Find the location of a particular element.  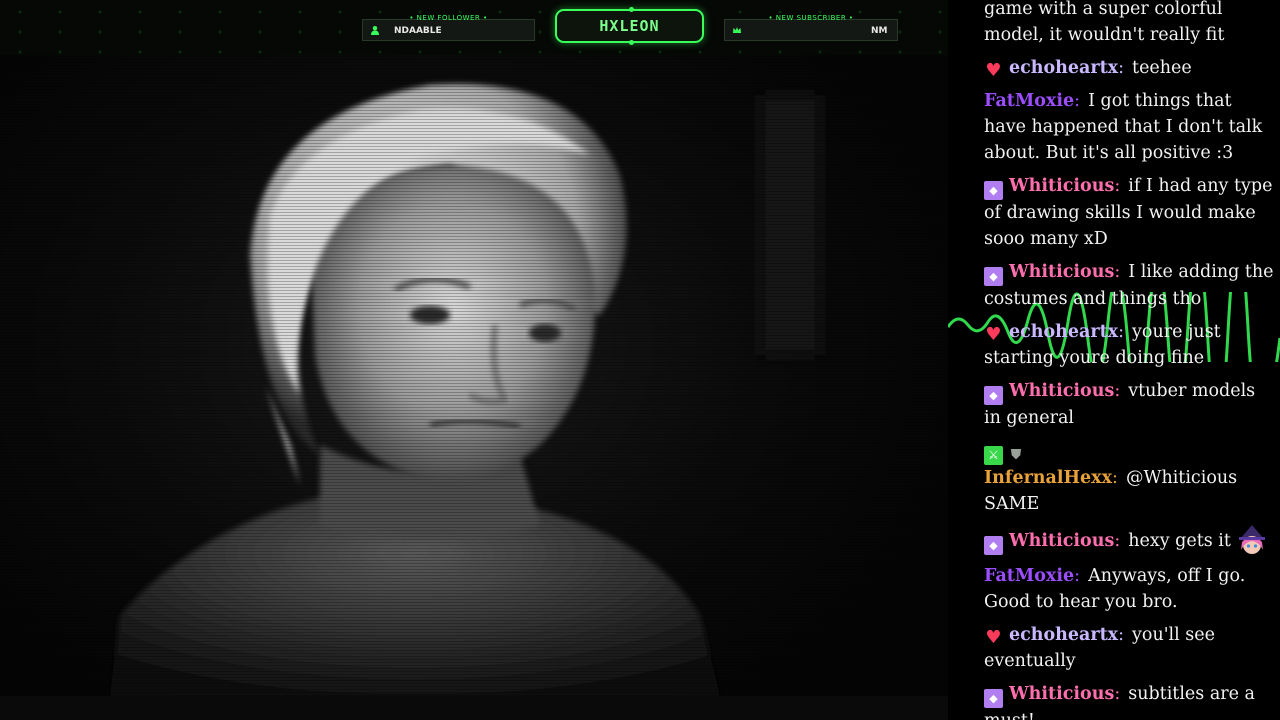

chat-message: ♥ echoheartx: teehee is located at coordinates (1130, 68).